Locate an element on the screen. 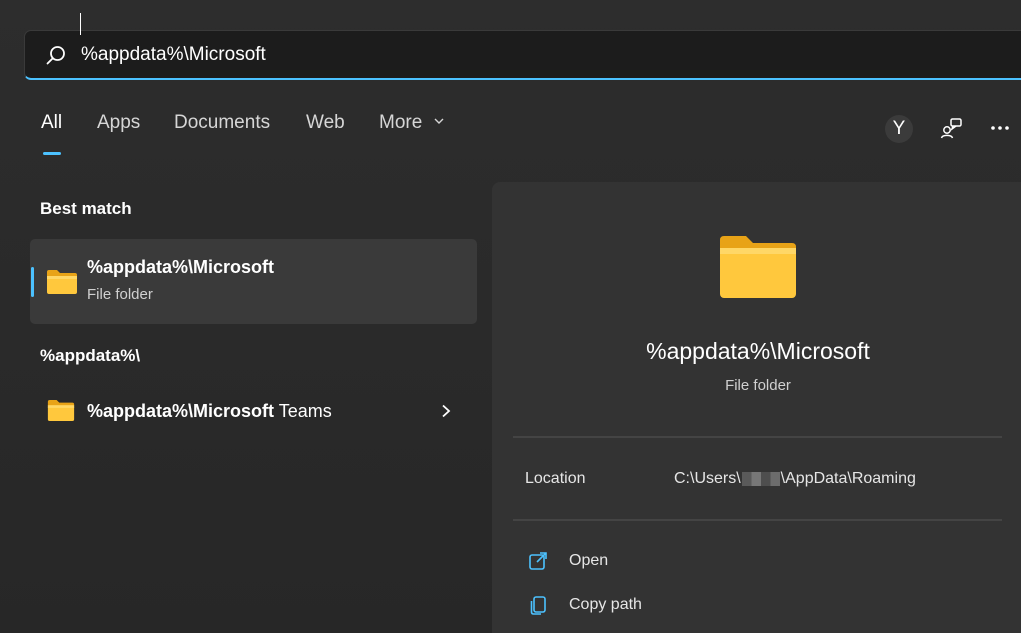 Image resolution: width=1021 pixels, height=633 pixels. active-tab-indicator is located at coordinates (52, 153).